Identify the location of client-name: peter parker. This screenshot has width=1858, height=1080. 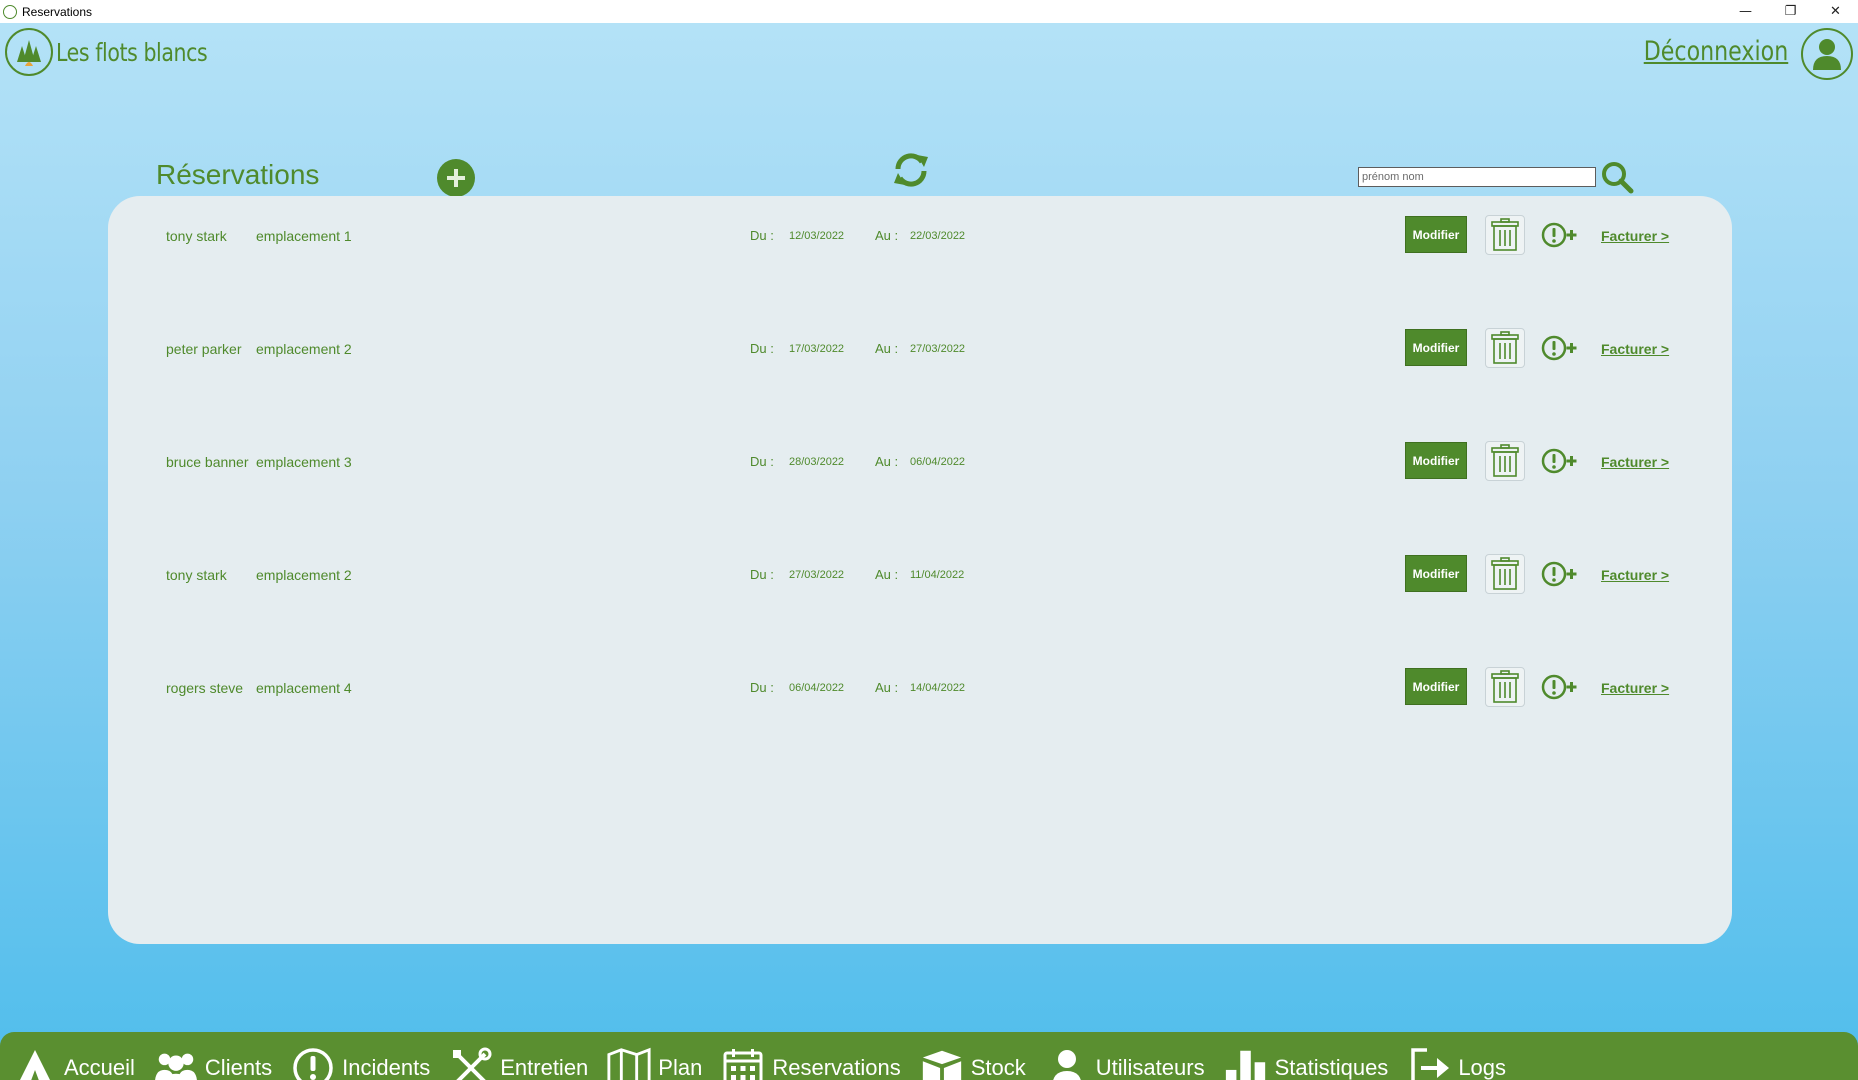
(204, 349).